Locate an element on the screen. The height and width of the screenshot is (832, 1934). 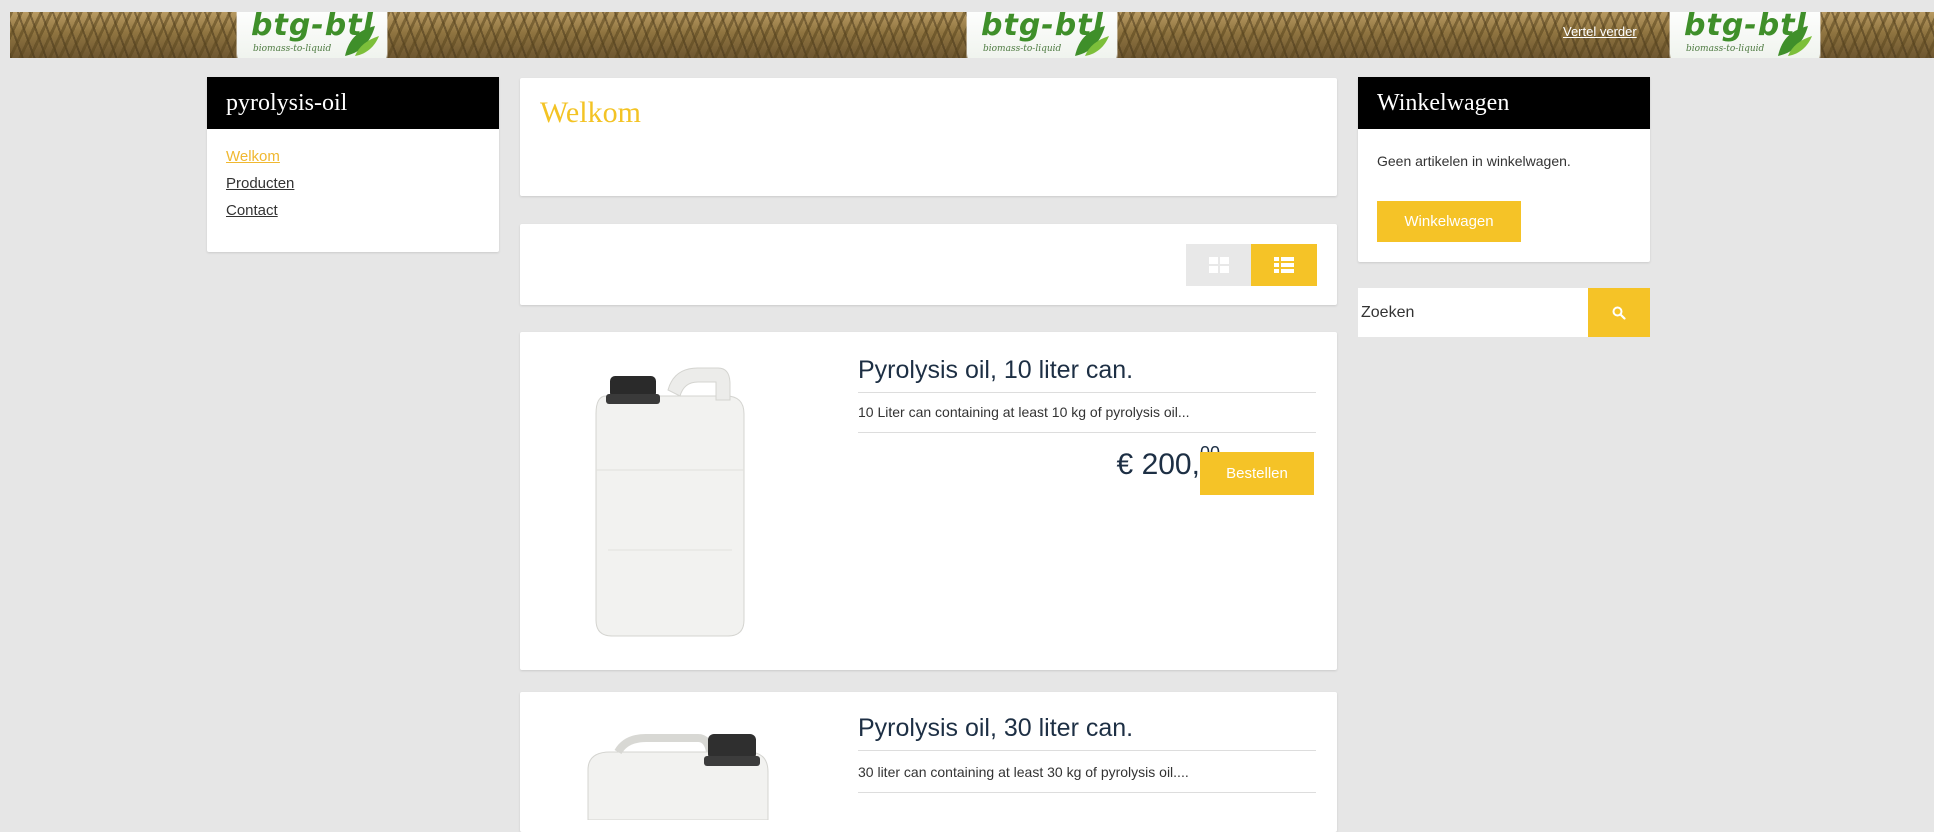
product-title: Pyrolysis oil, 30 liter can. is located at coordinates (995, 728).